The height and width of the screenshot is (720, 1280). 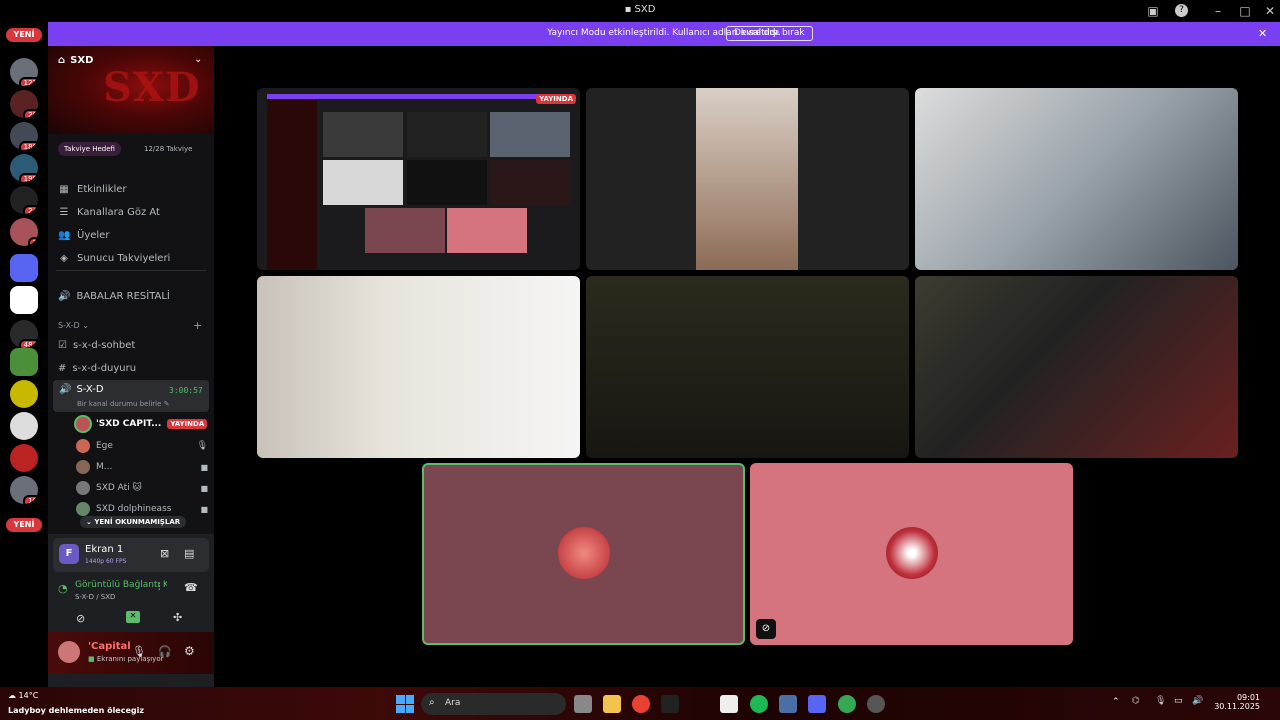 I want to click on search-box: ⌕ Ara, so click(x=493, y=704).